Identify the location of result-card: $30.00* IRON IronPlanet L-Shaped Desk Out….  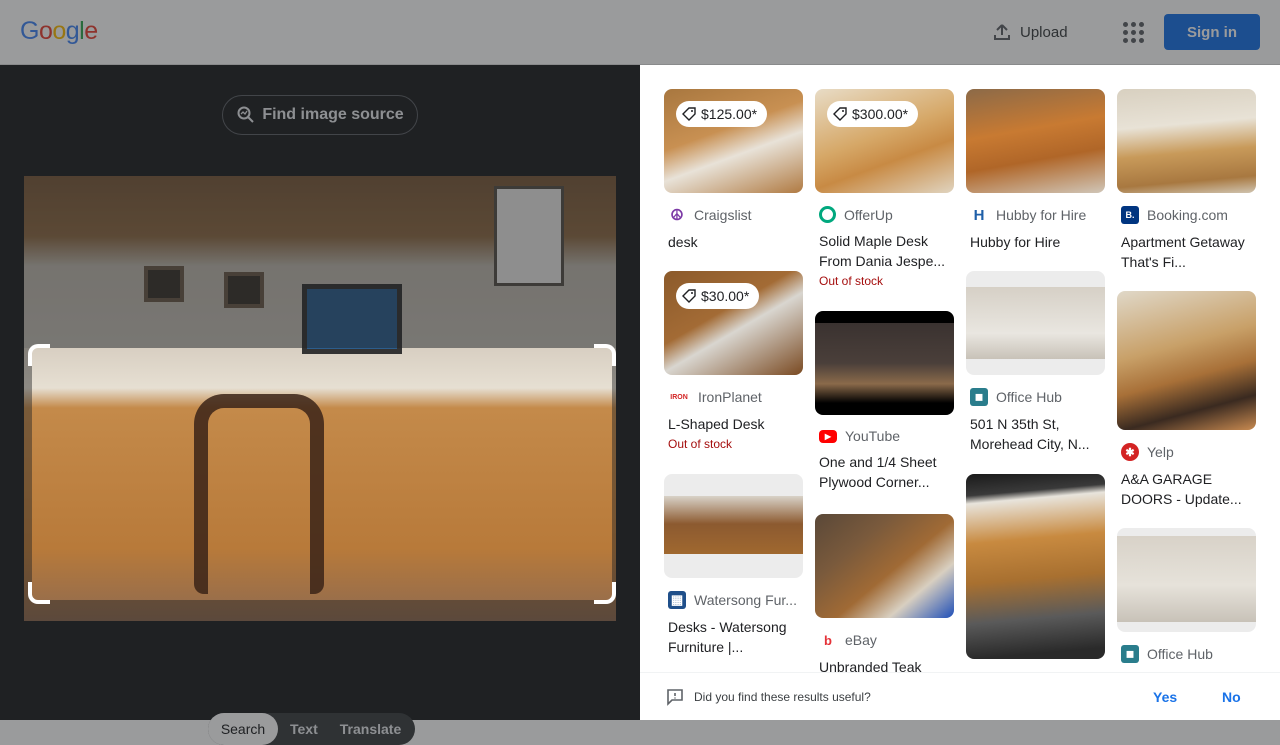
(733, 361).